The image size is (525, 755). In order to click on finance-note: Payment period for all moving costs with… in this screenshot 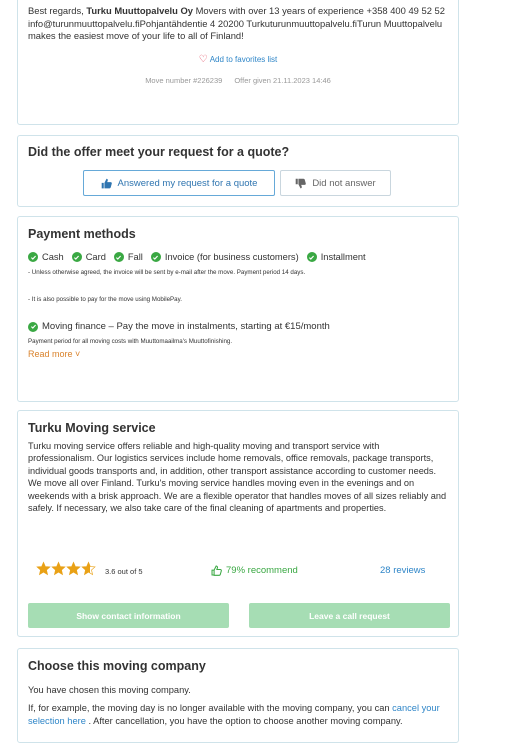, I will do `click(130, 341)`.